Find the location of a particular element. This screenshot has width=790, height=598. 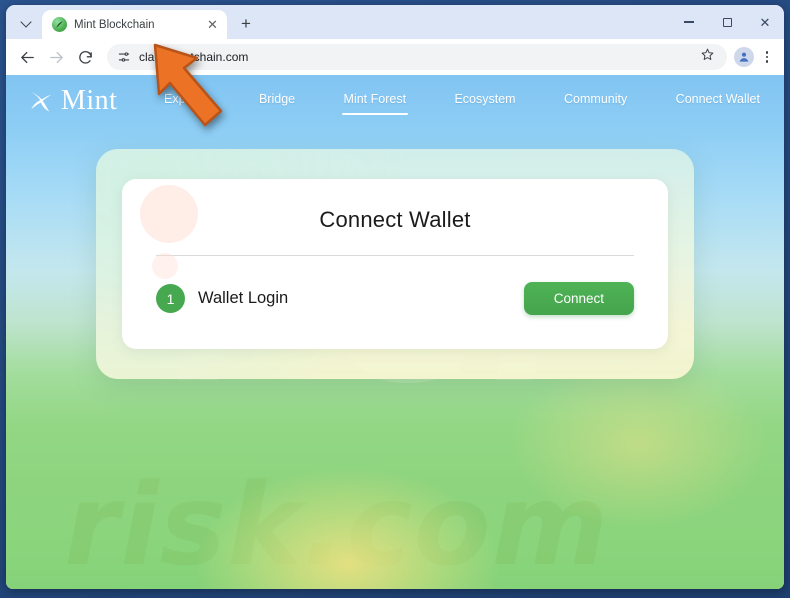

url-text: claim-mintchain.com is located at coordinates (194, 57).